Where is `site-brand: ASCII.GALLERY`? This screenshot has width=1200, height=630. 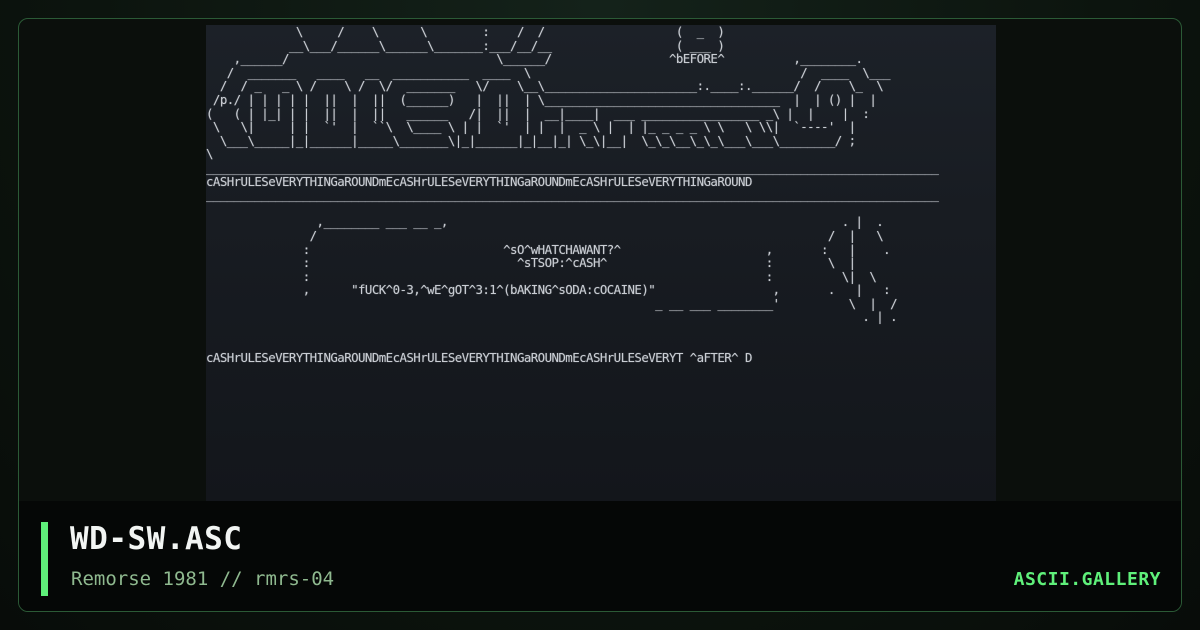
site-brand: ASCII.GALLERY is located at coordinates (1087, 579).